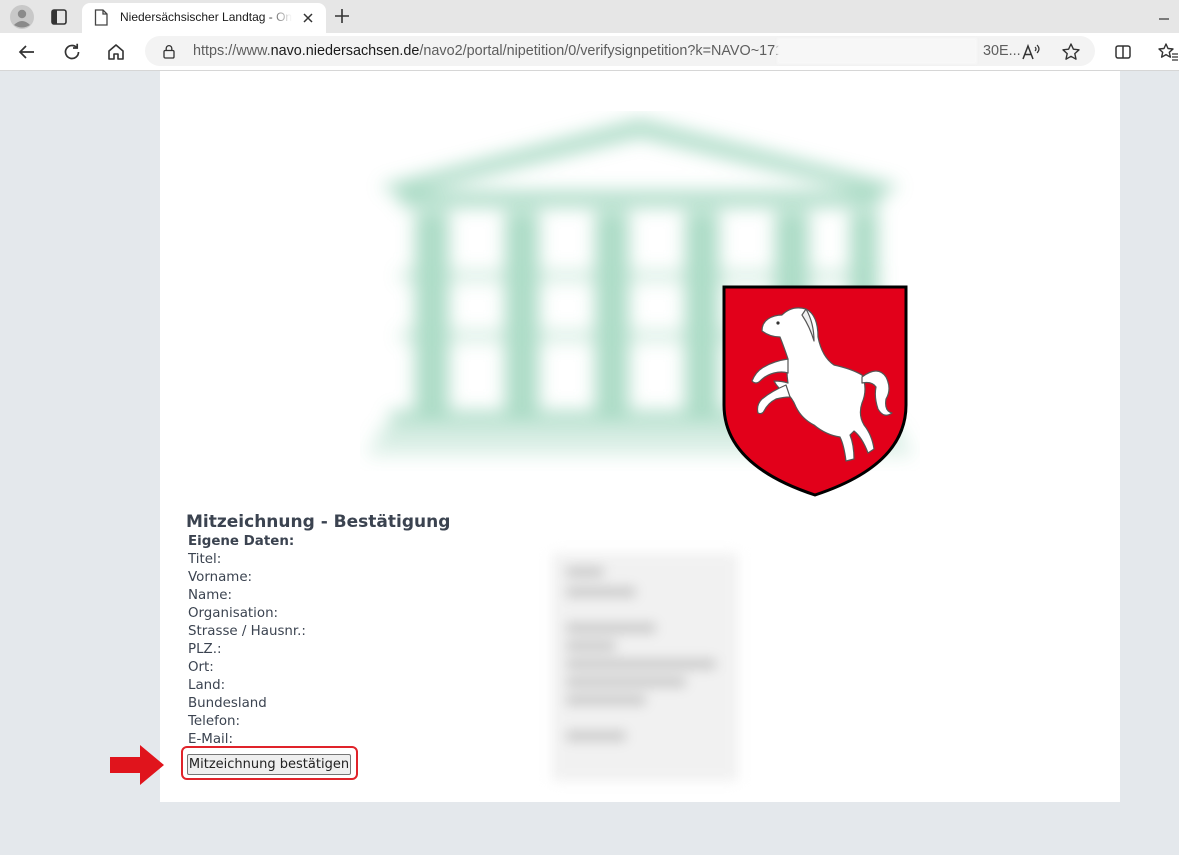 The width and height of the screenshot is (1179, 855). I want to click on field-label-titel: Titel:, so click(205, 559).